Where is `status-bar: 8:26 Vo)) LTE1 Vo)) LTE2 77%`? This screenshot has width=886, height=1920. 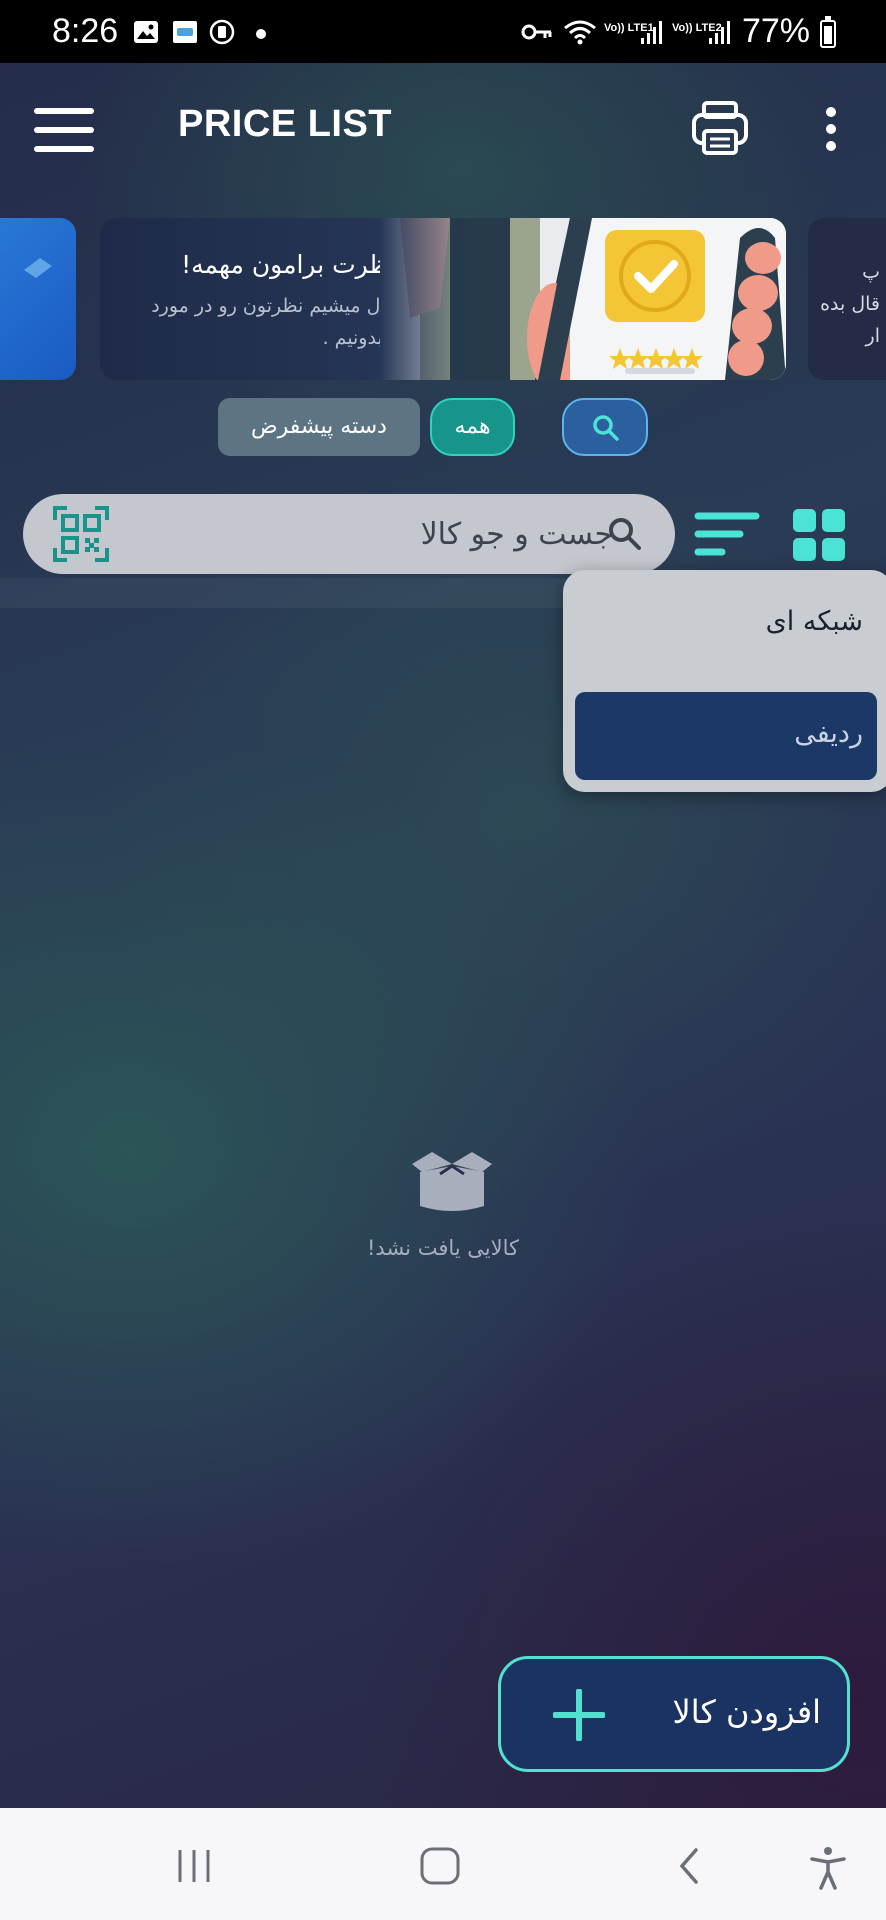 status-bar: 8:26 Vo)) LTE1 Vo)) LTE2 77% is located at coordinates (443, 31).